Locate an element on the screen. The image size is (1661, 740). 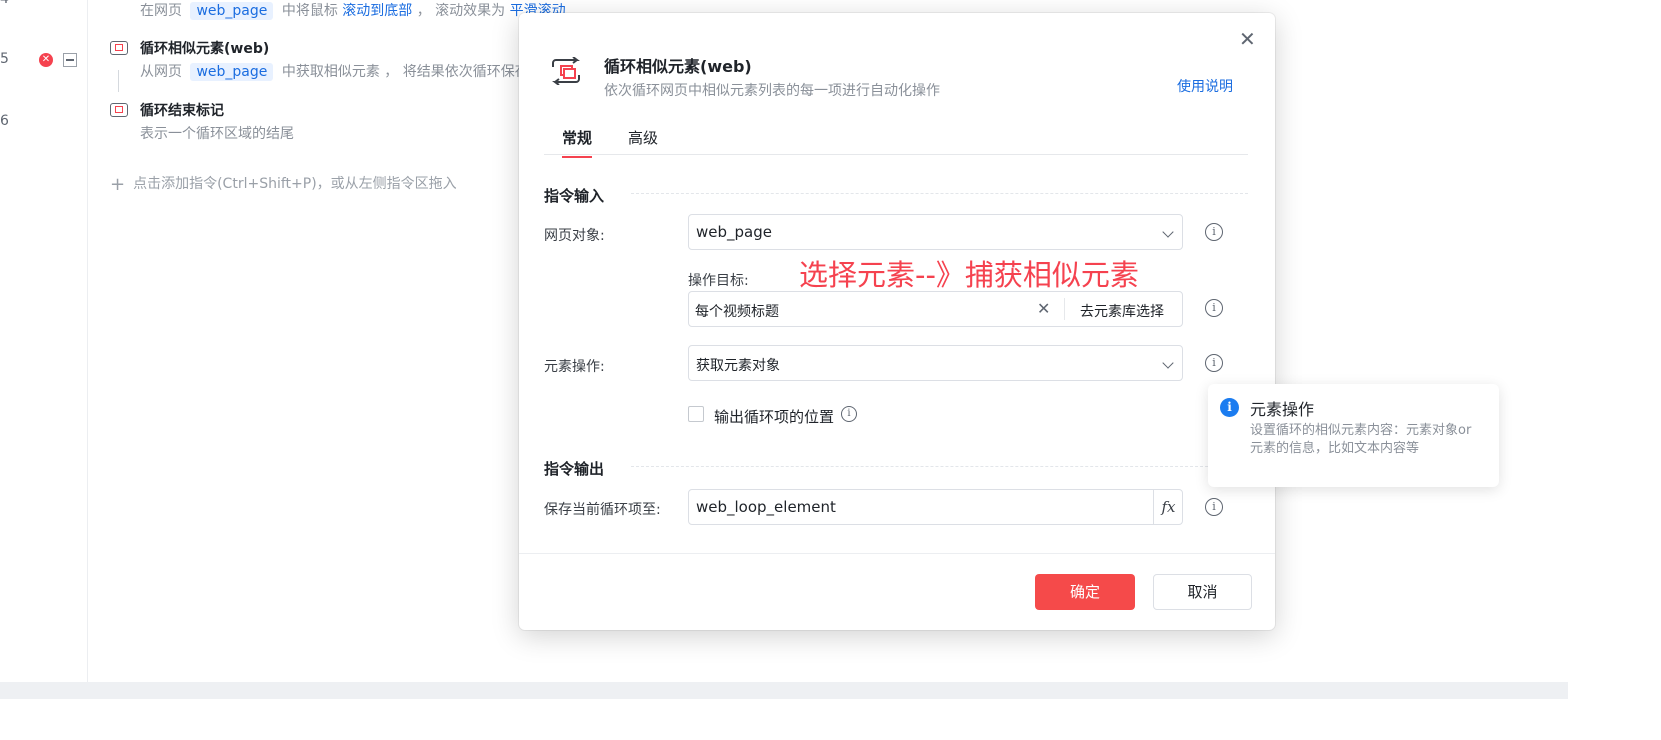
help-link: 使用说明 is located at coordinates (1205, 86).